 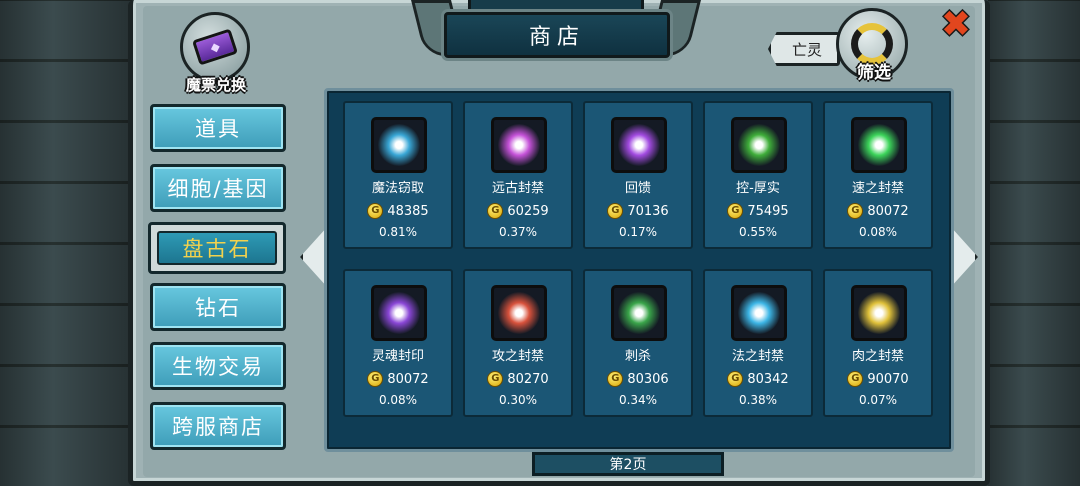 What do you see at coordinates (398, 343) in the screenshot?
I see `shop-item-card: 灵魂封印 G 80072 0.08%` at bounding box center [398, 343].